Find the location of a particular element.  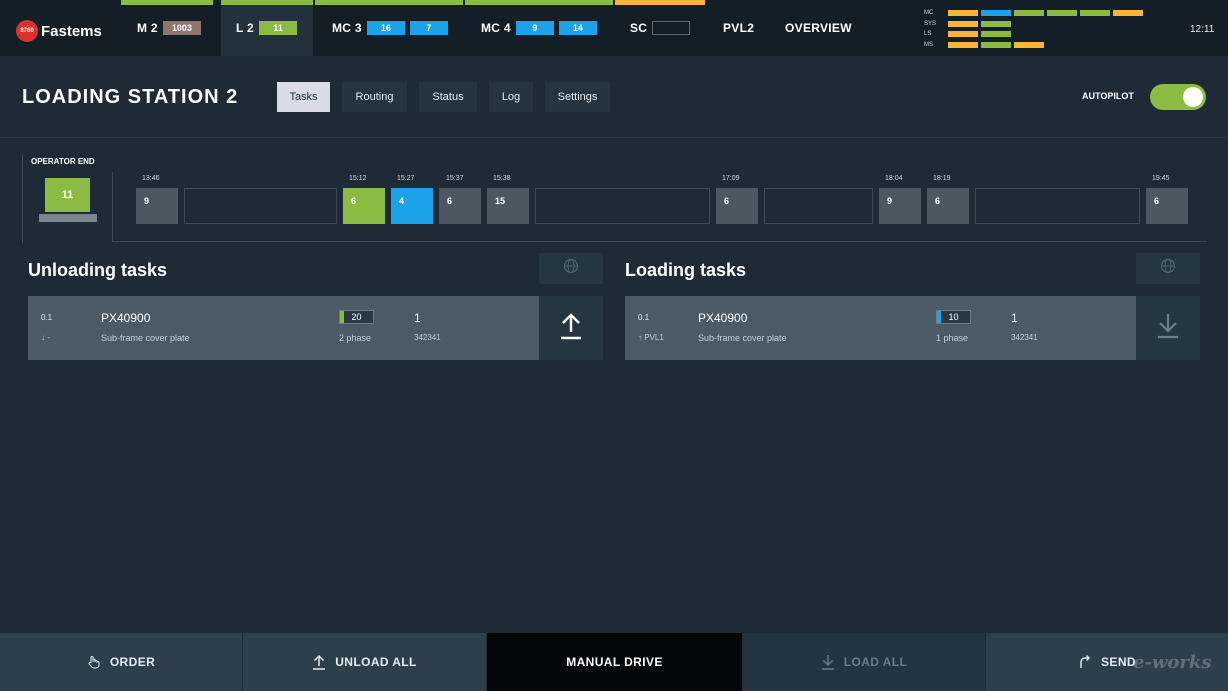

status-row-sys: SYS is located at coordinates (1035, 24).